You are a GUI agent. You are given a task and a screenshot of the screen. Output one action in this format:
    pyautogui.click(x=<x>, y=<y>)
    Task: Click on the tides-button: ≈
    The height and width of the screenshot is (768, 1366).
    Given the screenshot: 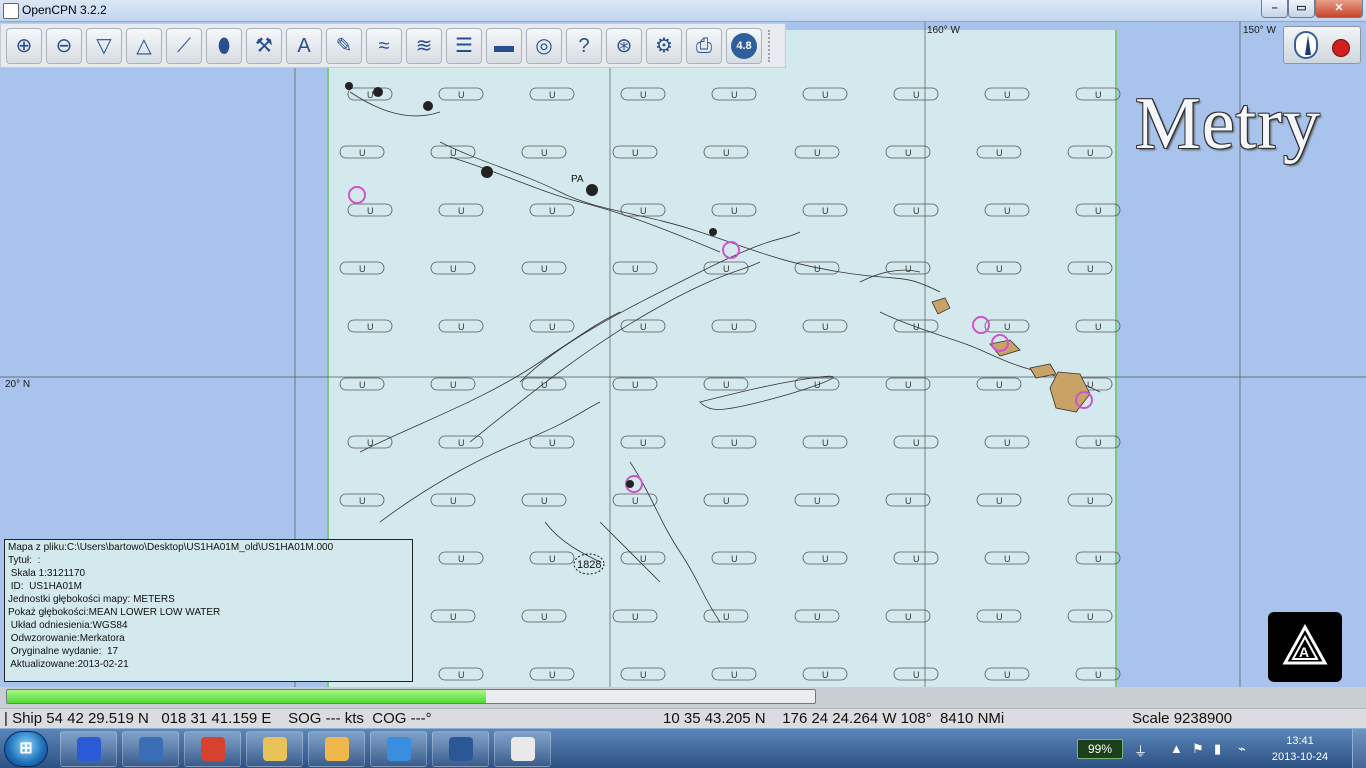 What is the action you would take?
    pyautogui.click(x=384, y=45)
    